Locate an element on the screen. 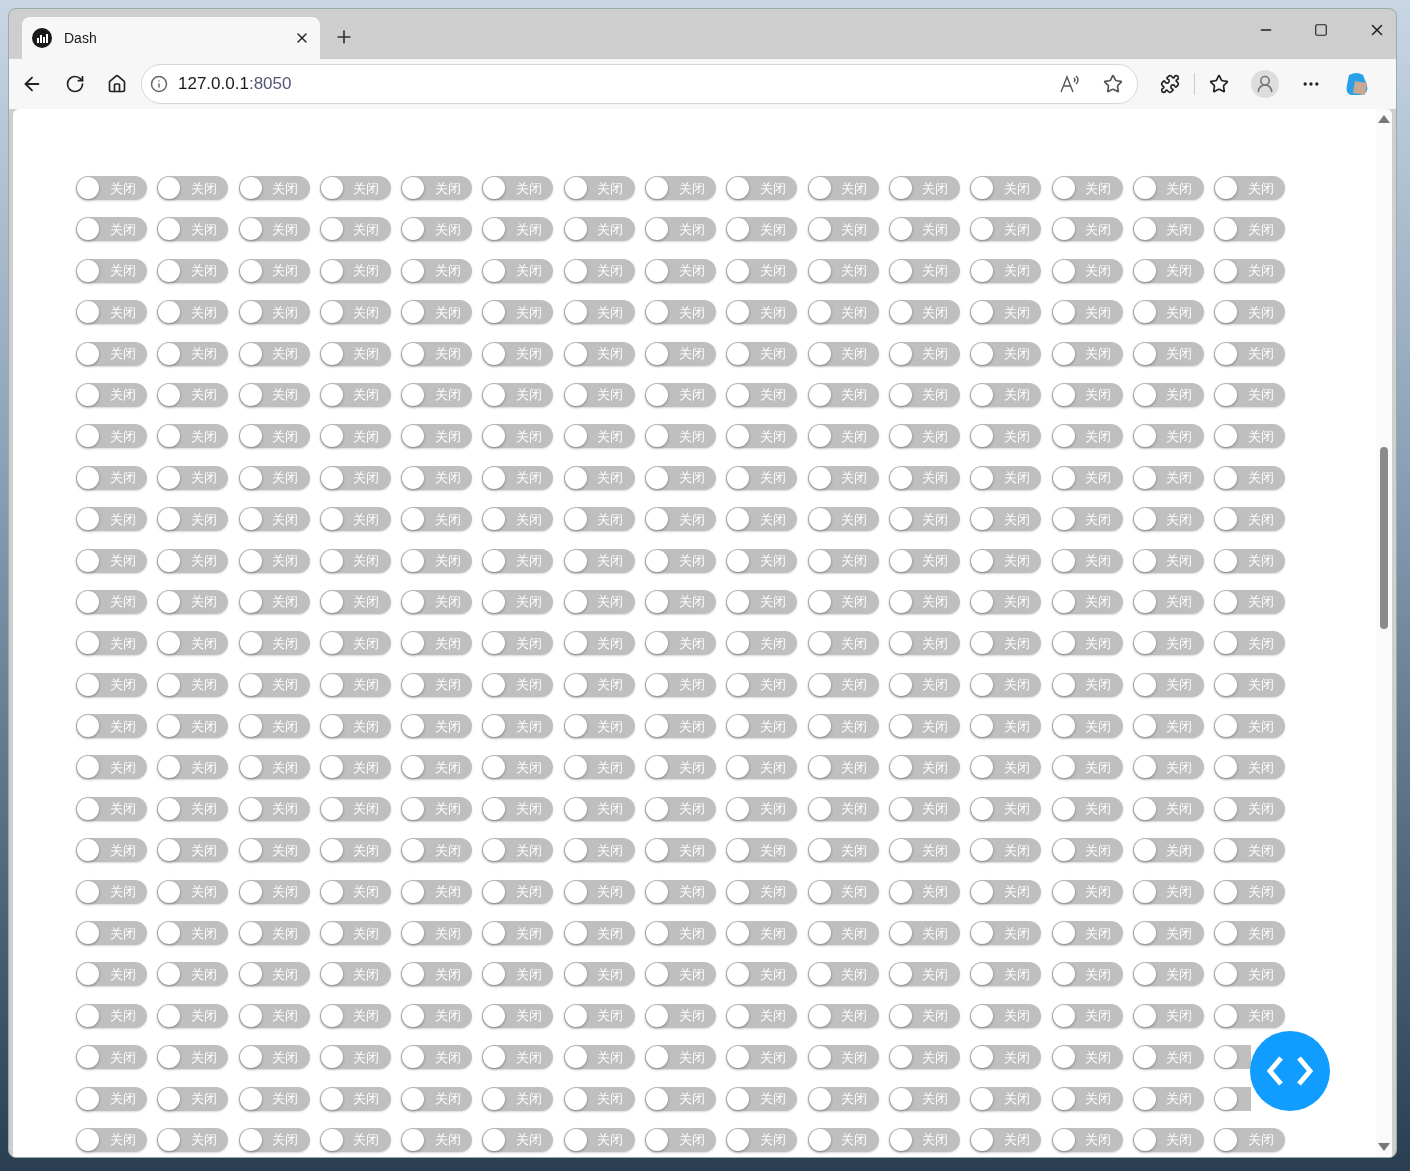  favorites-list-icon is located at coordinates (1219, 84).